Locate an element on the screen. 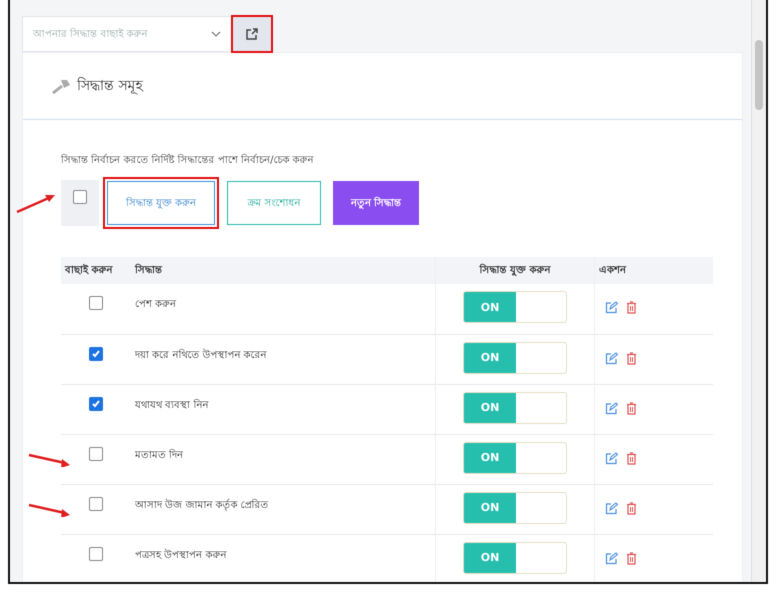 This screenshot has height=592, width=781. caret-icon is located at coordinates (216, 34).